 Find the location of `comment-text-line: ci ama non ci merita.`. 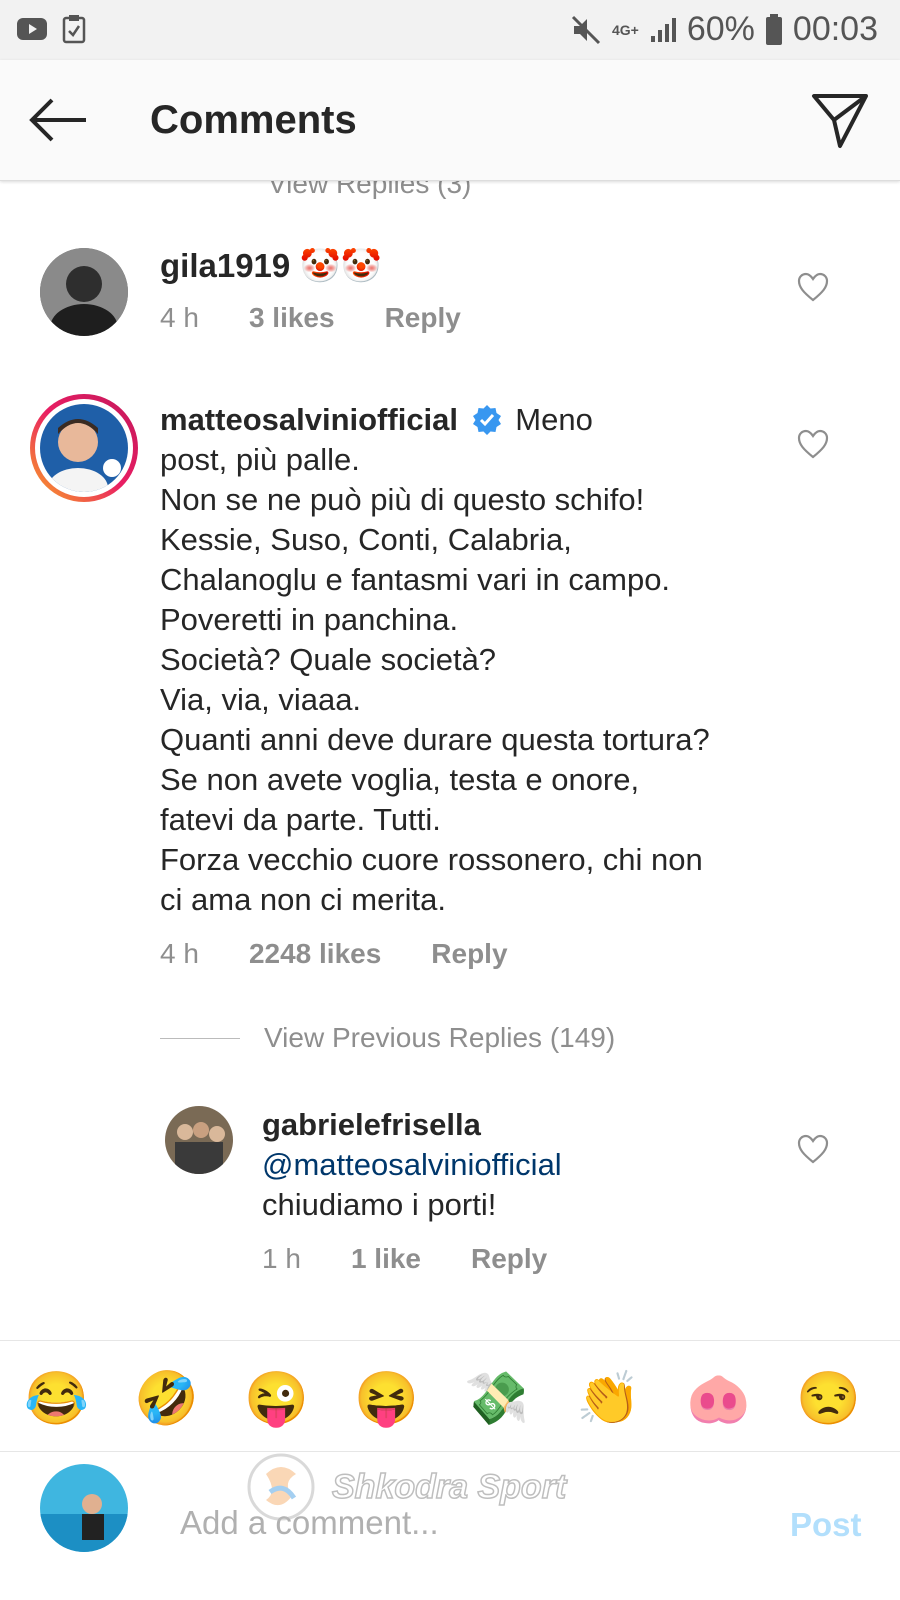

comment-text-line: ci ama non ci merita. is located at coordinates (303, 899).